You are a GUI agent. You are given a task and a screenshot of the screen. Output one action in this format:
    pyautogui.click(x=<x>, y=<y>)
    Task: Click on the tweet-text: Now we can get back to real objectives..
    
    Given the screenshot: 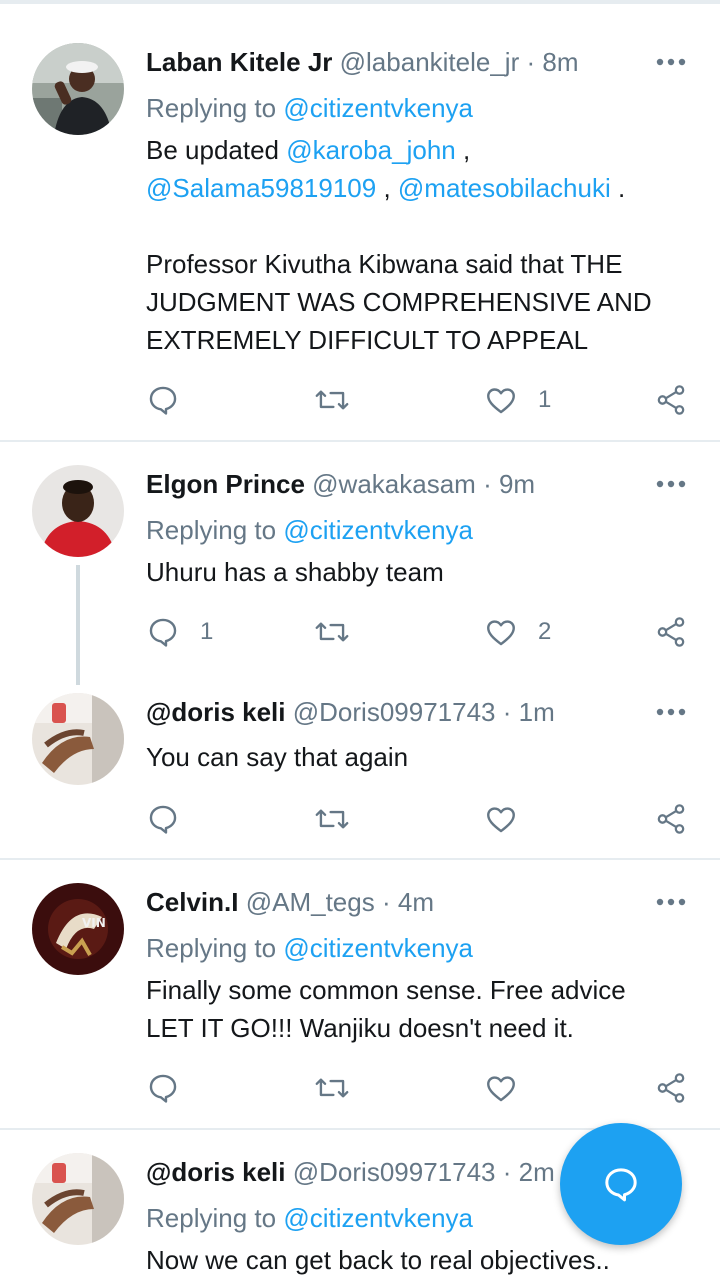 What is the action you would take?
    pyautogui.click(x=416, y=1260)
    